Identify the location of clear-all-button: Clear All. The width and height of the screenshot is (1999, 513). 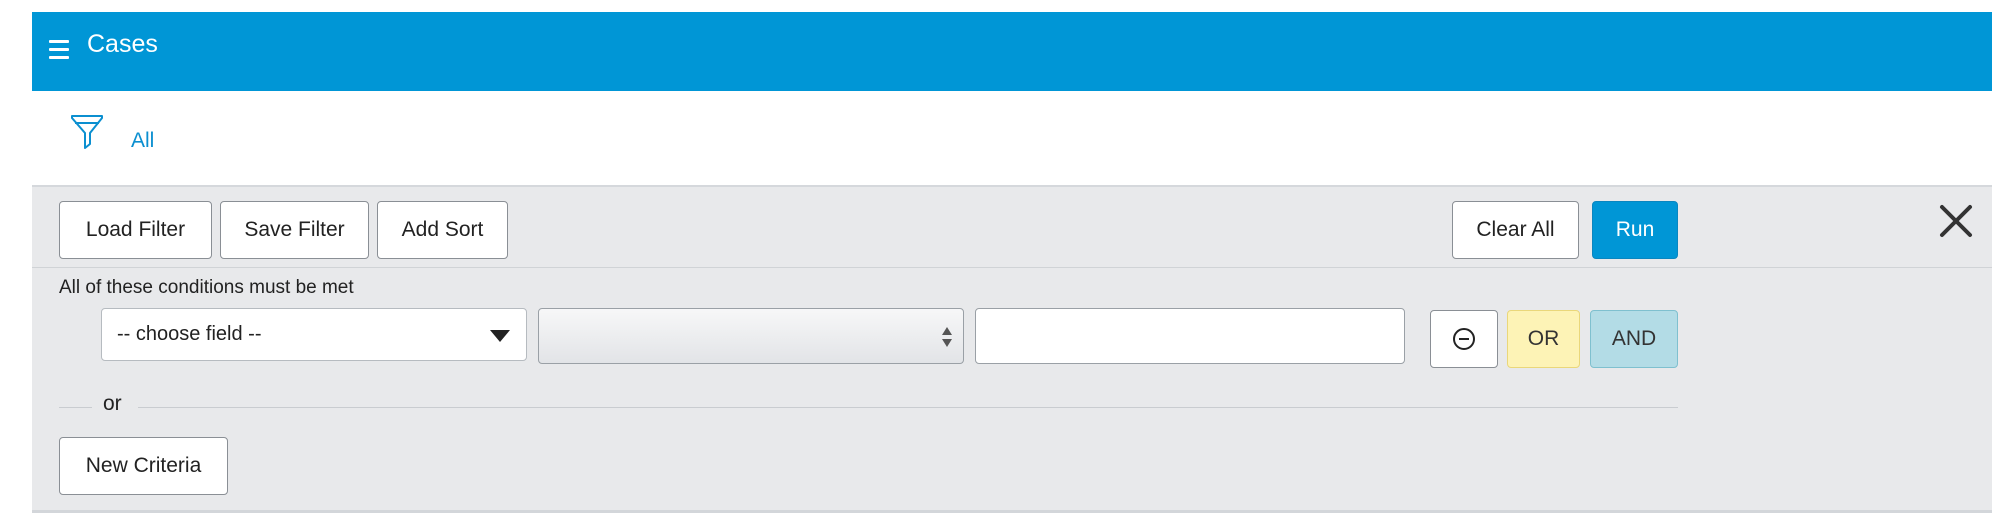
(1515, 230).